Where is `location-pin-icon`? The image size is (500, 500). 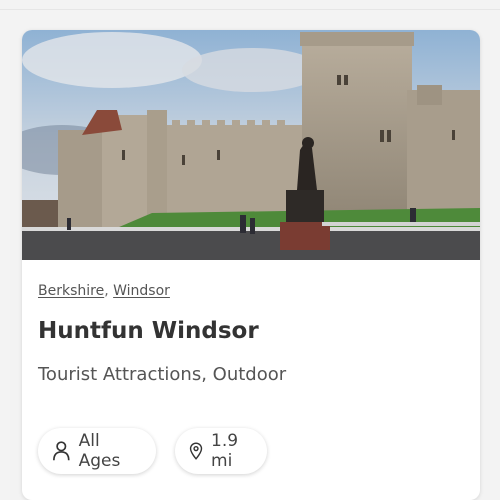
location-pin-icon is located at coordinates (196, 451).